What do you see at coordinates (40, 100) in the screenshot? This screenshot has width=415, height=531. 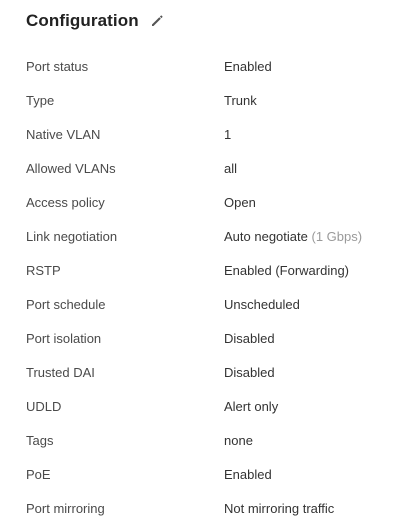 I see `label-type: Type` at bounding box center [40, 100].